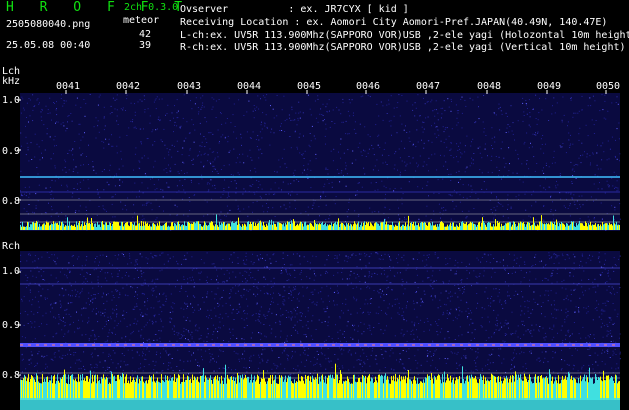 The width and height of the screenshot is (629, 410). I want to click on lch-freq-0.8: 0.8, so click(11, 201).